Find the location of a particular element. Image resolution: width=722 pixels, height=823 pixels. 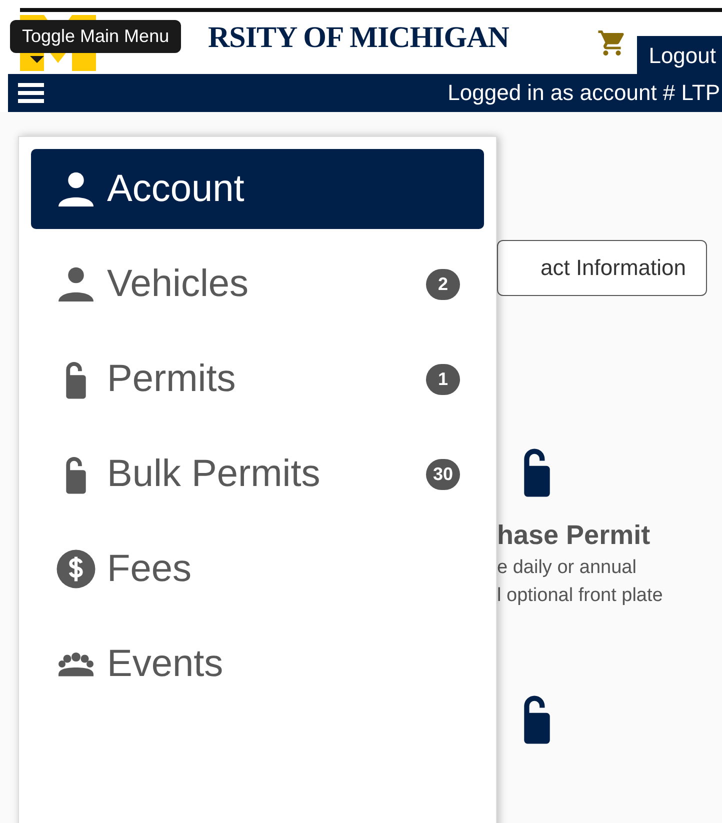

dollar-icon is located at coordinates (76, 569).